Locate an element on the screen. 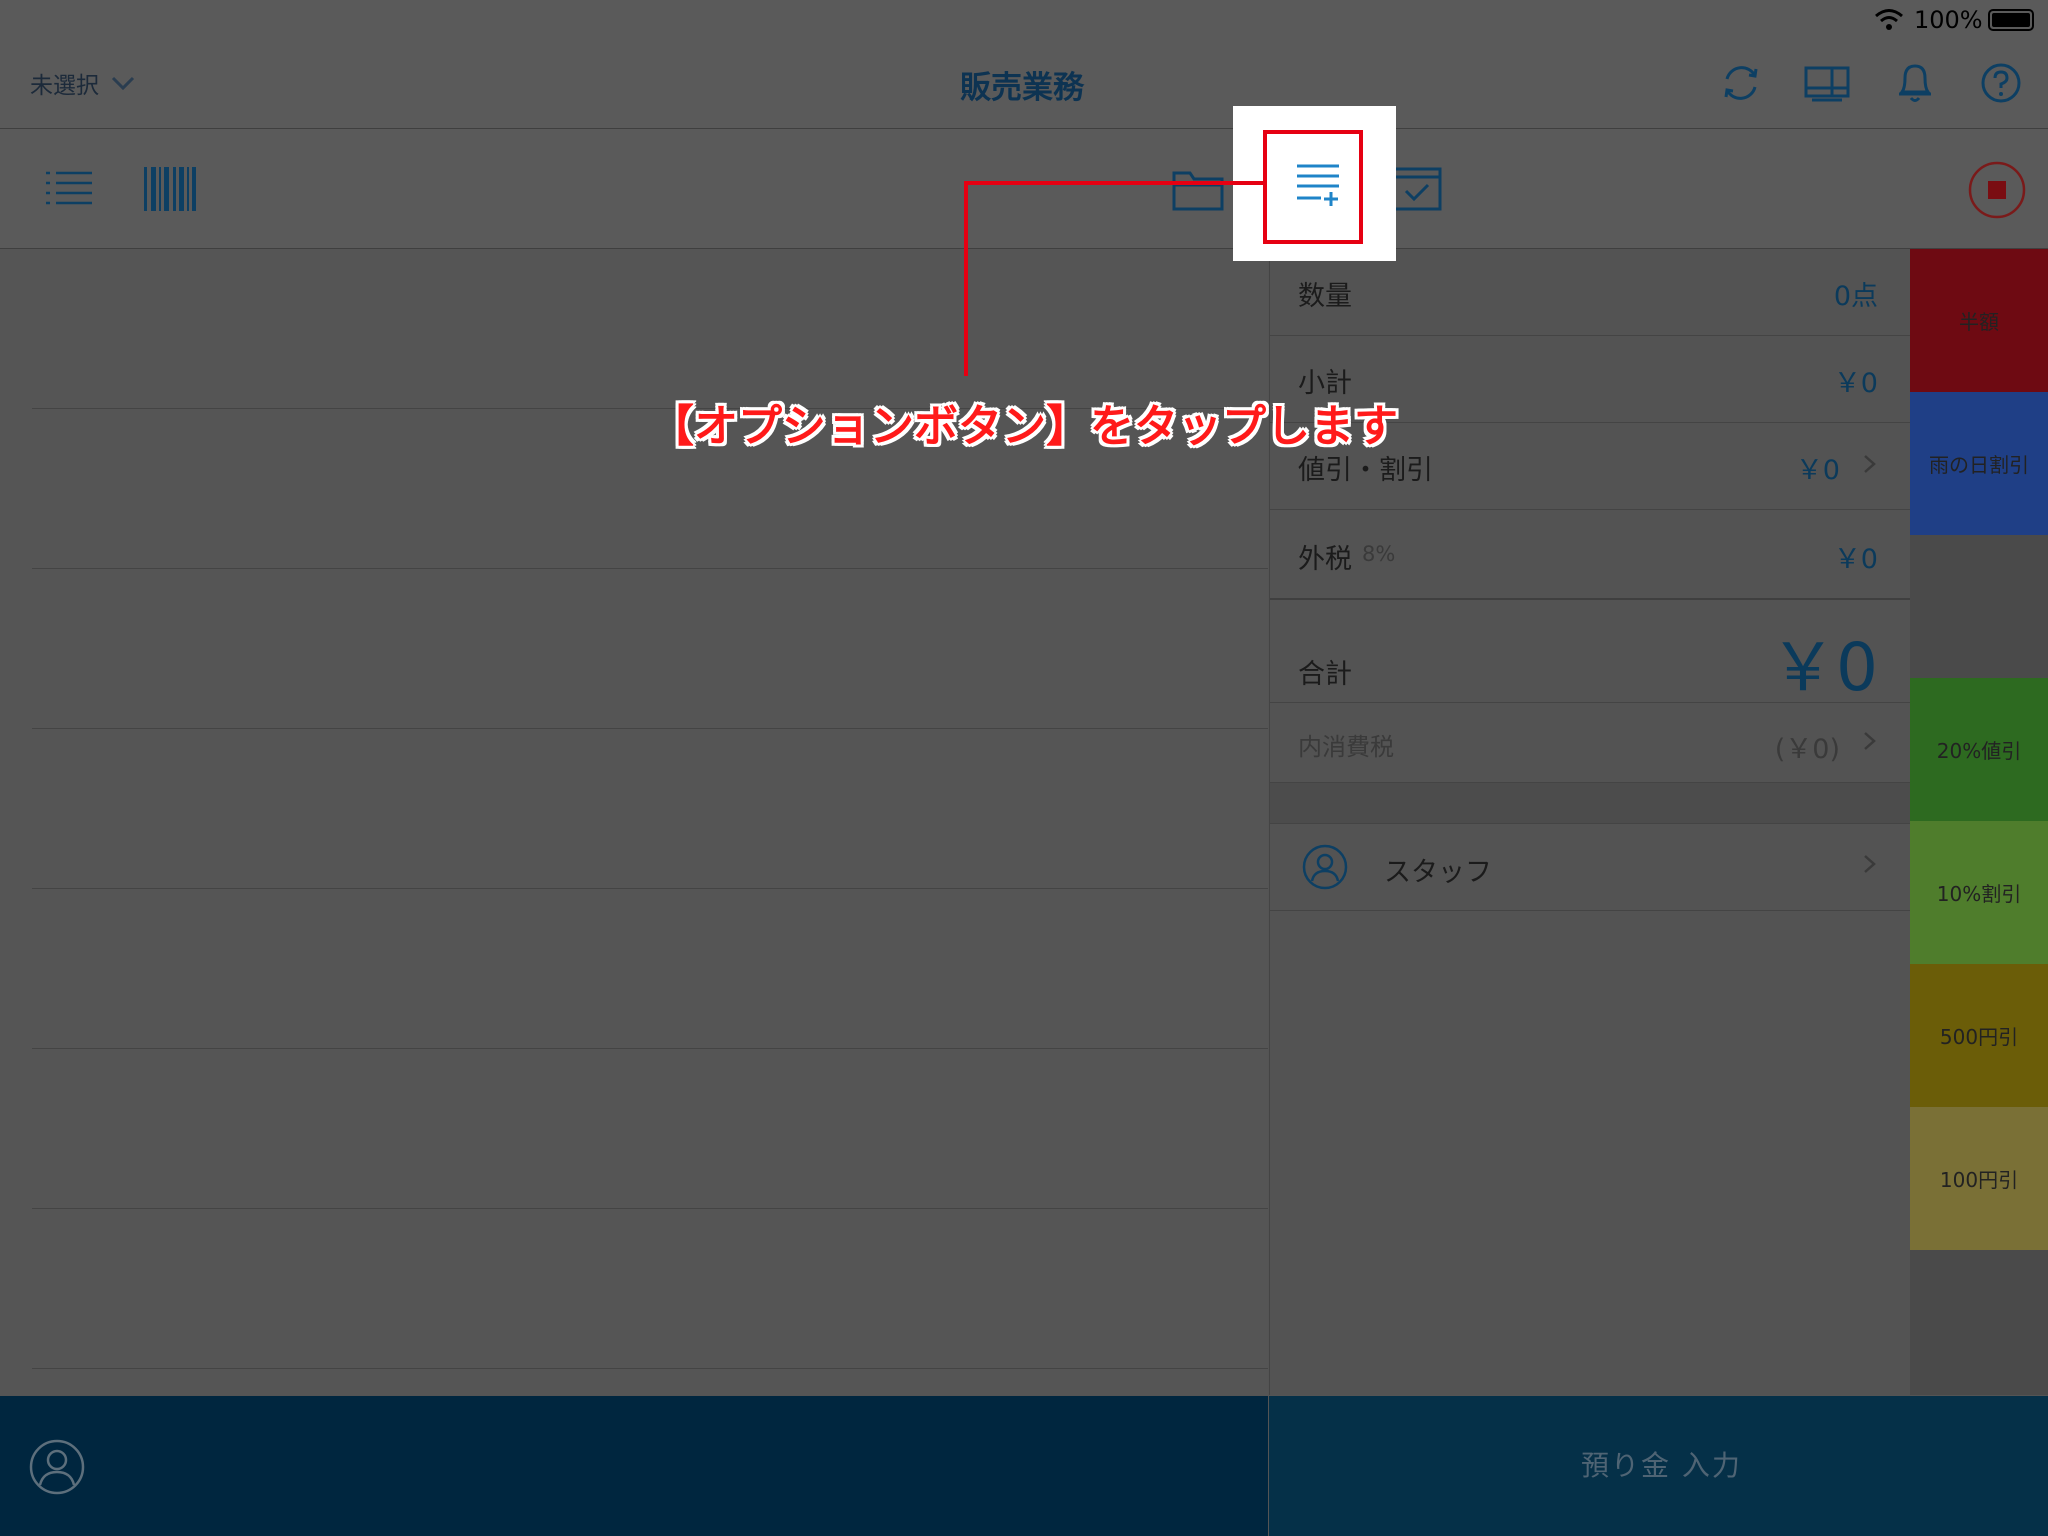 This screenshot has width=2048, height=1536. total-value: ￥0 is located at coordinates (1824, 667).